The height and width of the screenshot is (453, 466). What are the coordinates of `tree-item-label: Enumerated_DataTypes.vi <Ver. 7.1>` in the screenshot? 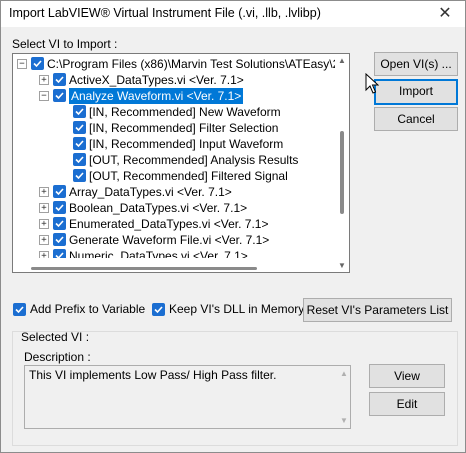 It's located at (169, 224).